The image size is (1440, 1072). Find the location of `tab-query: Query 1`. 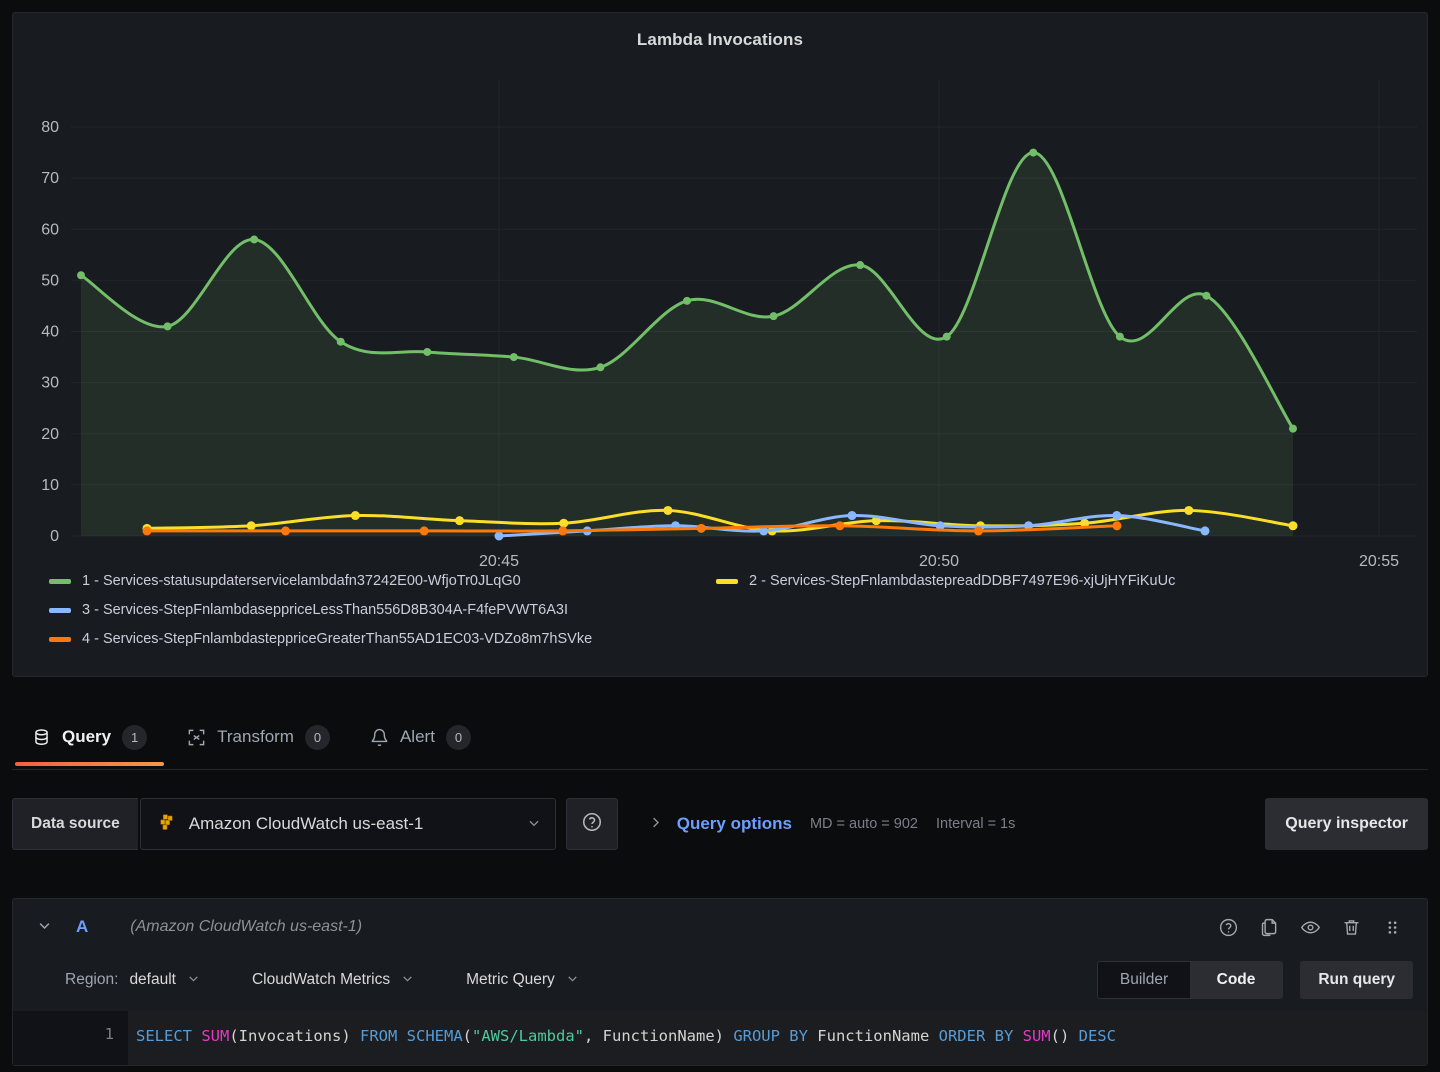

tab-query: Query 1 is located at coordinates (89, 739).